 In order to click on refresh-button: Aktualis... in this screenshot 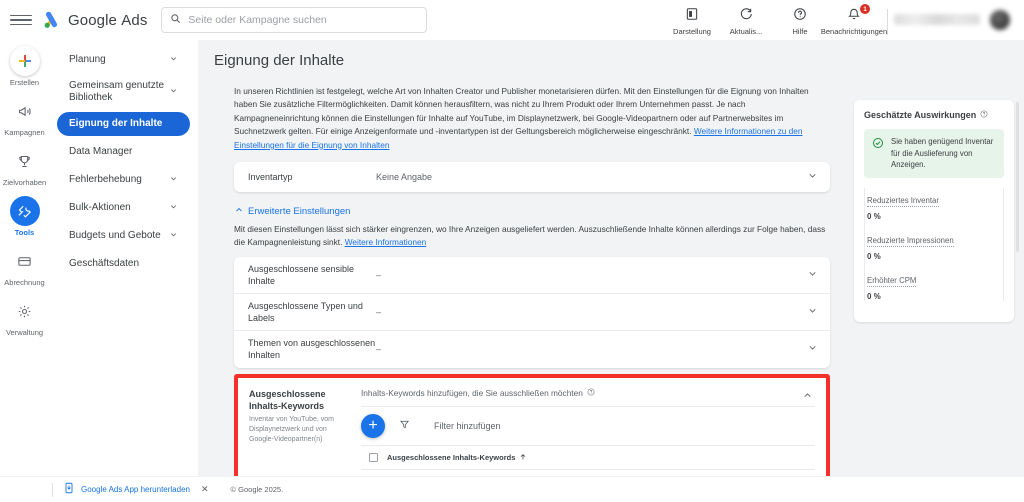, I will do `click(746, 20)`.